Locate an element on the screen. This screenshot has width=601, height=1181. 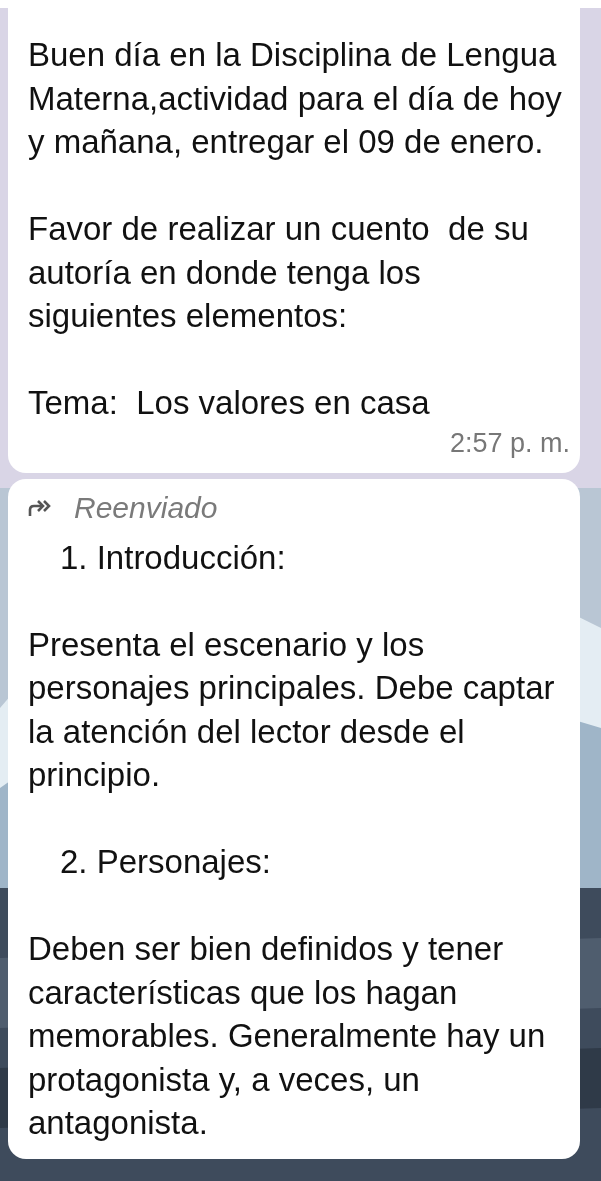
forwarded-label: Reenviado is located at coordinates (146, 507).